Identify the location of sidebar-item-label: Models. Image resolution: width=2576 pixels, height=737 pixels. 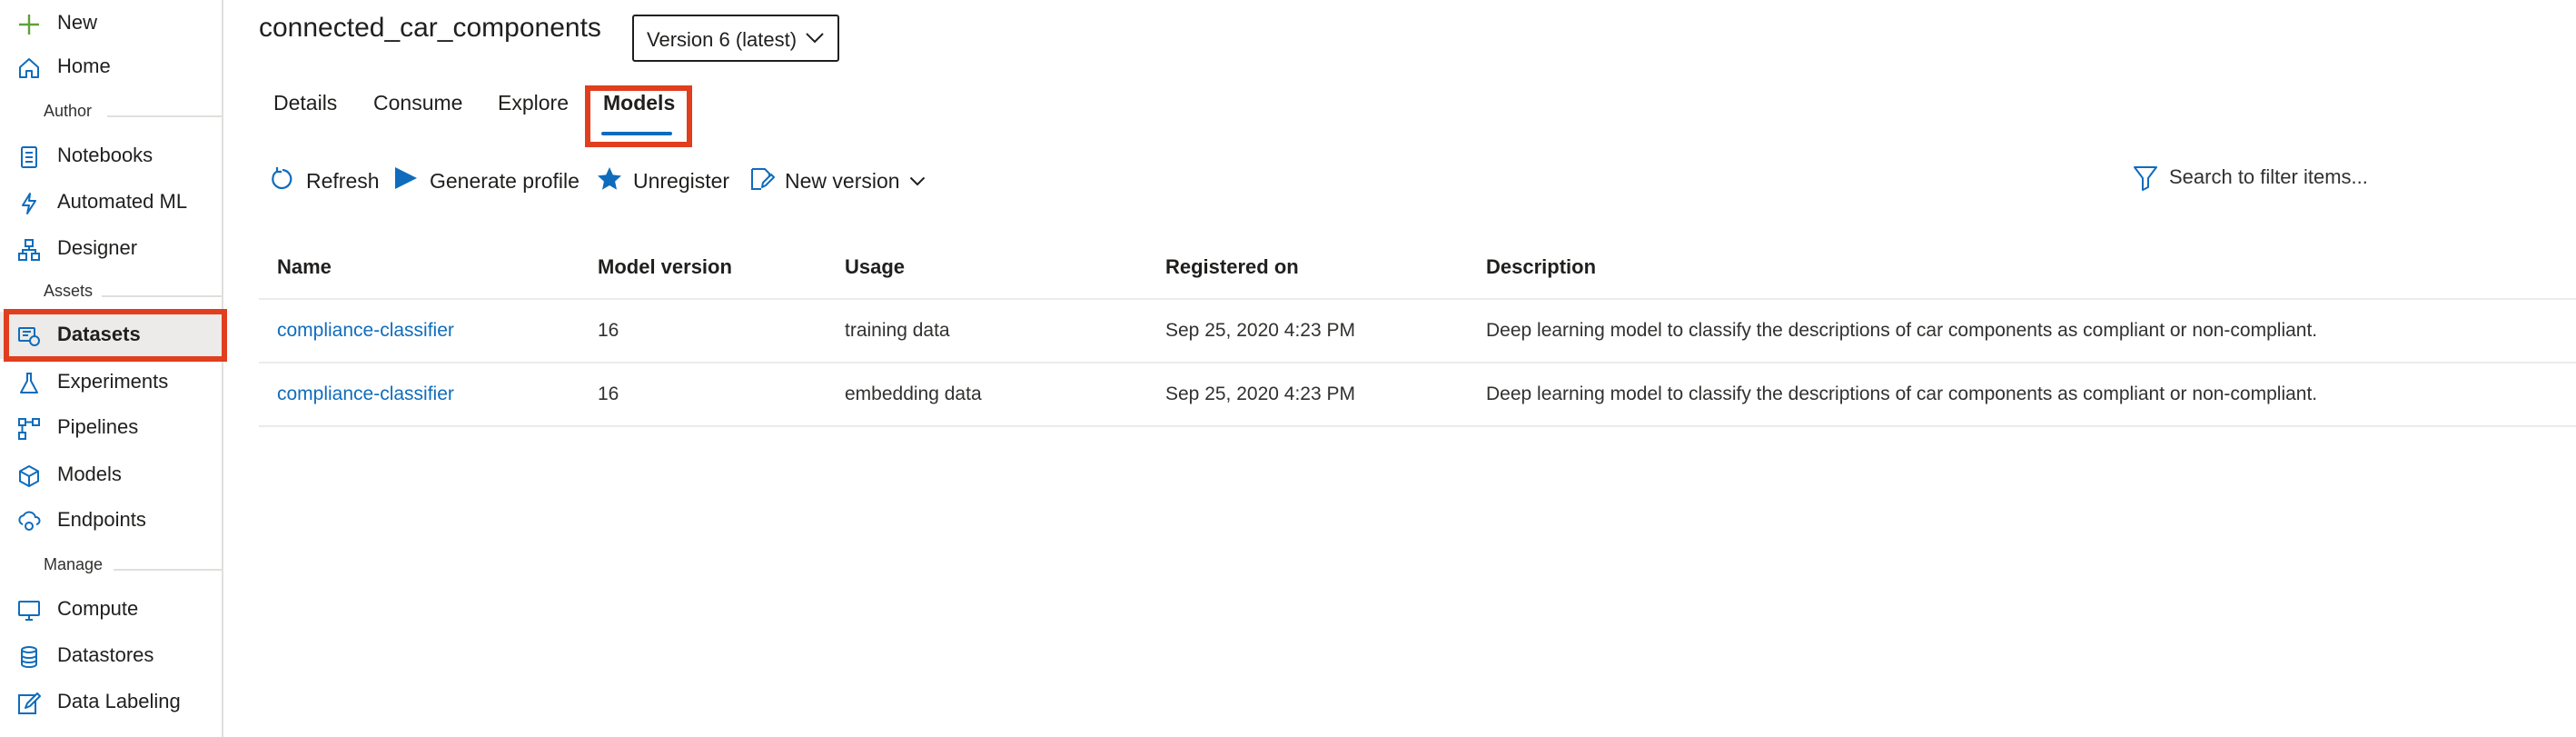
(89, 474).